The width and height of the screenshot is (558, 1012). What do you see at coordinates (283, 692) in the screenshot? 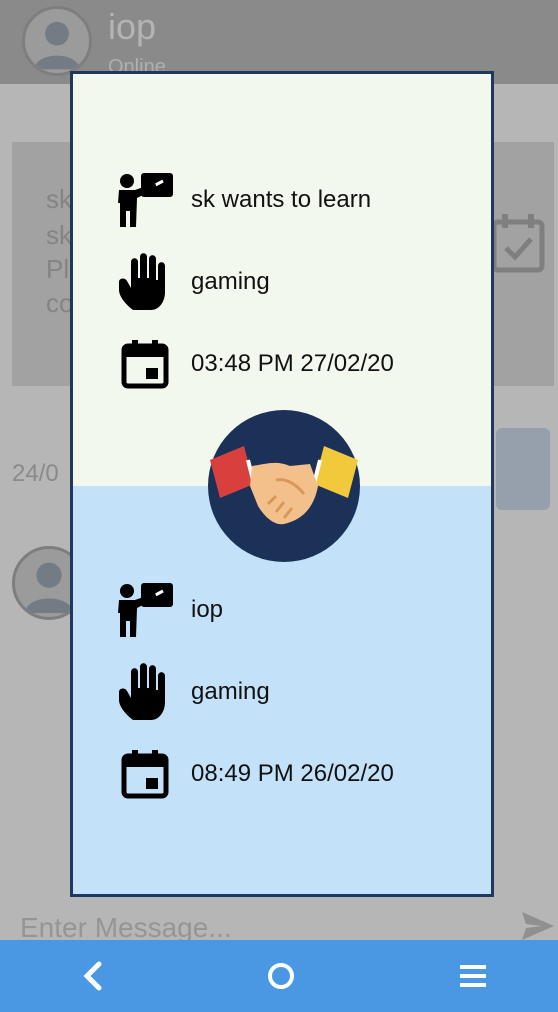
I see `bottom-skill-row: gaming` at bounding box center [283, 692].